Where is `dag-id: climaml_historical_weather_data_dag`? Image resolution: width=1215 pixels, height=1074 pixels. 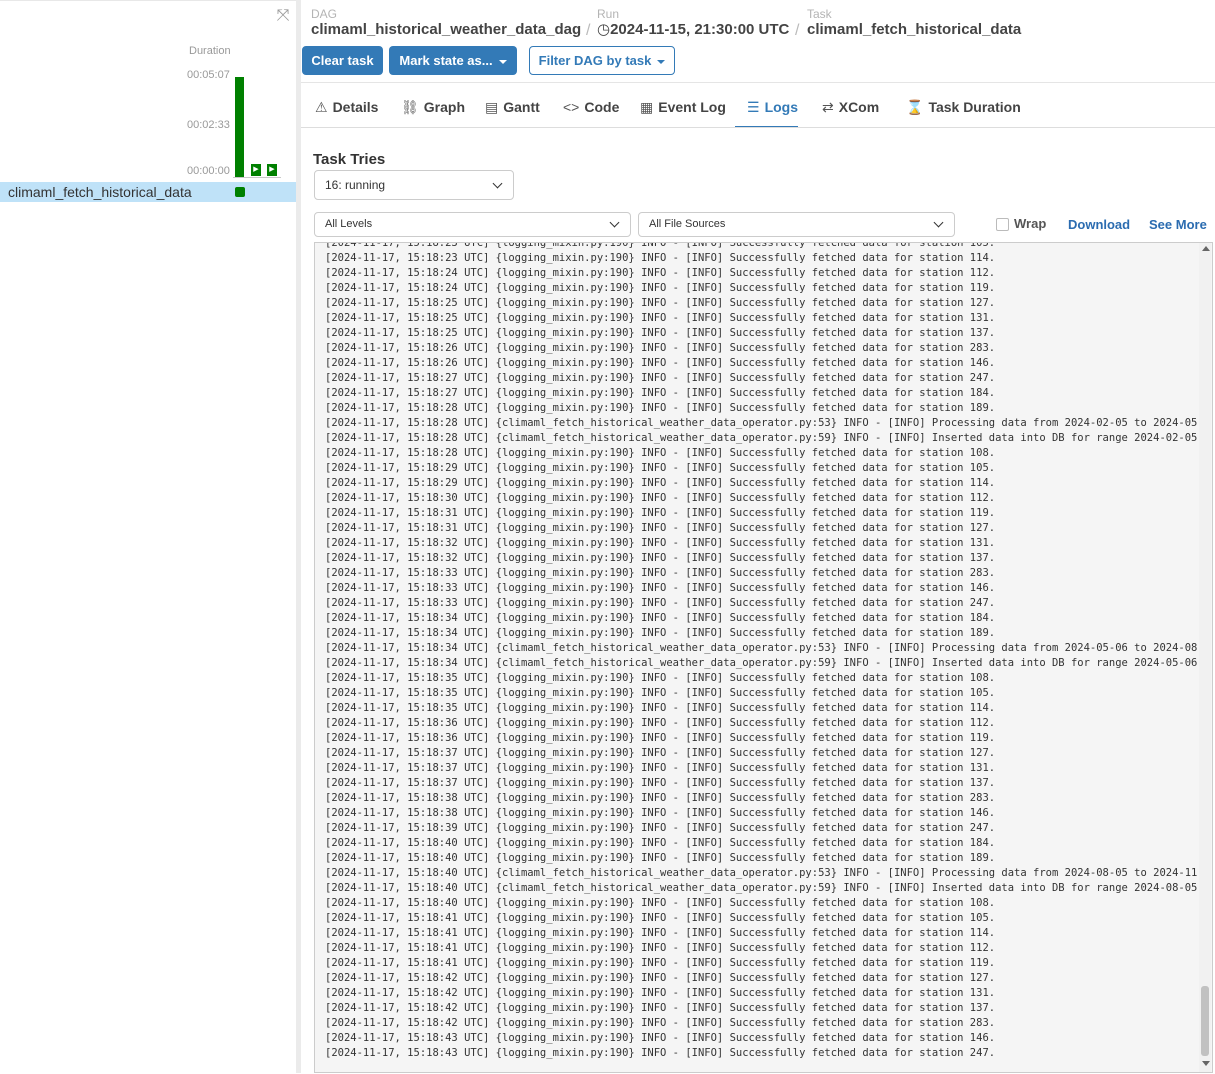
dag-id: climaml_historical_weather_data_dag is located at coordinates (446, 30).